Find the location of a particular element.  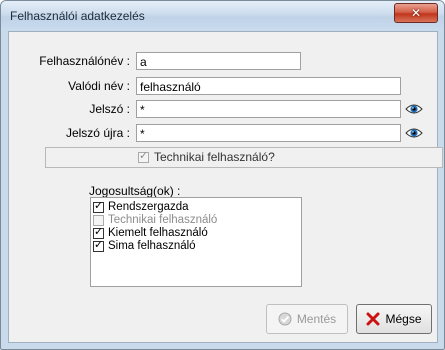

permission-label: Rendszergazda is located at coordinates (148, 207).